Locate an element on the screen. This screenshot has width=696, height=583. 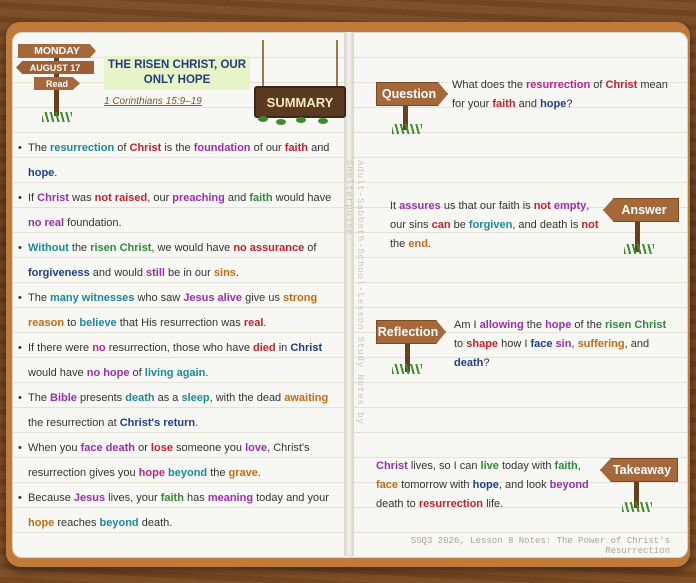
highlight-word: died is located at coordinates (264, 348).